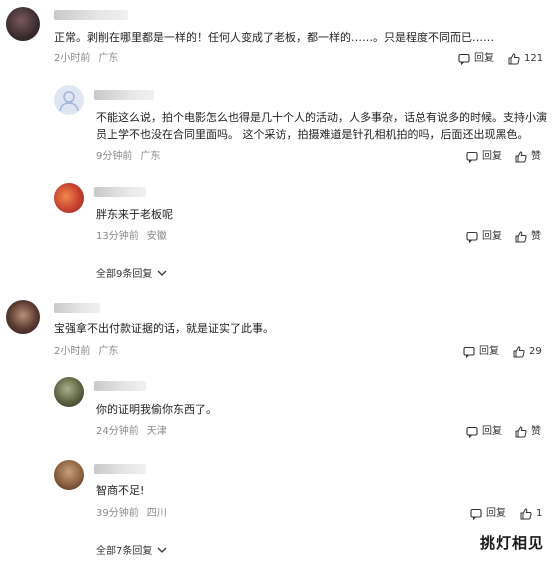  What do you see at coordinates (117, 236) in the screenshot?
I see `comment-time: 13分钟前` at bounding box center [117, 236].